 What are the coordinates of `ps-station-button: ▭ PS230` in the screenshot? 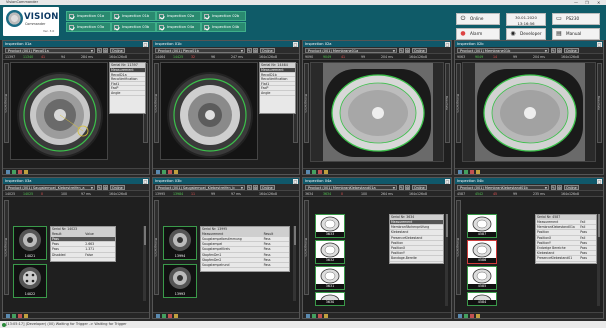 It's located at (576, 19).